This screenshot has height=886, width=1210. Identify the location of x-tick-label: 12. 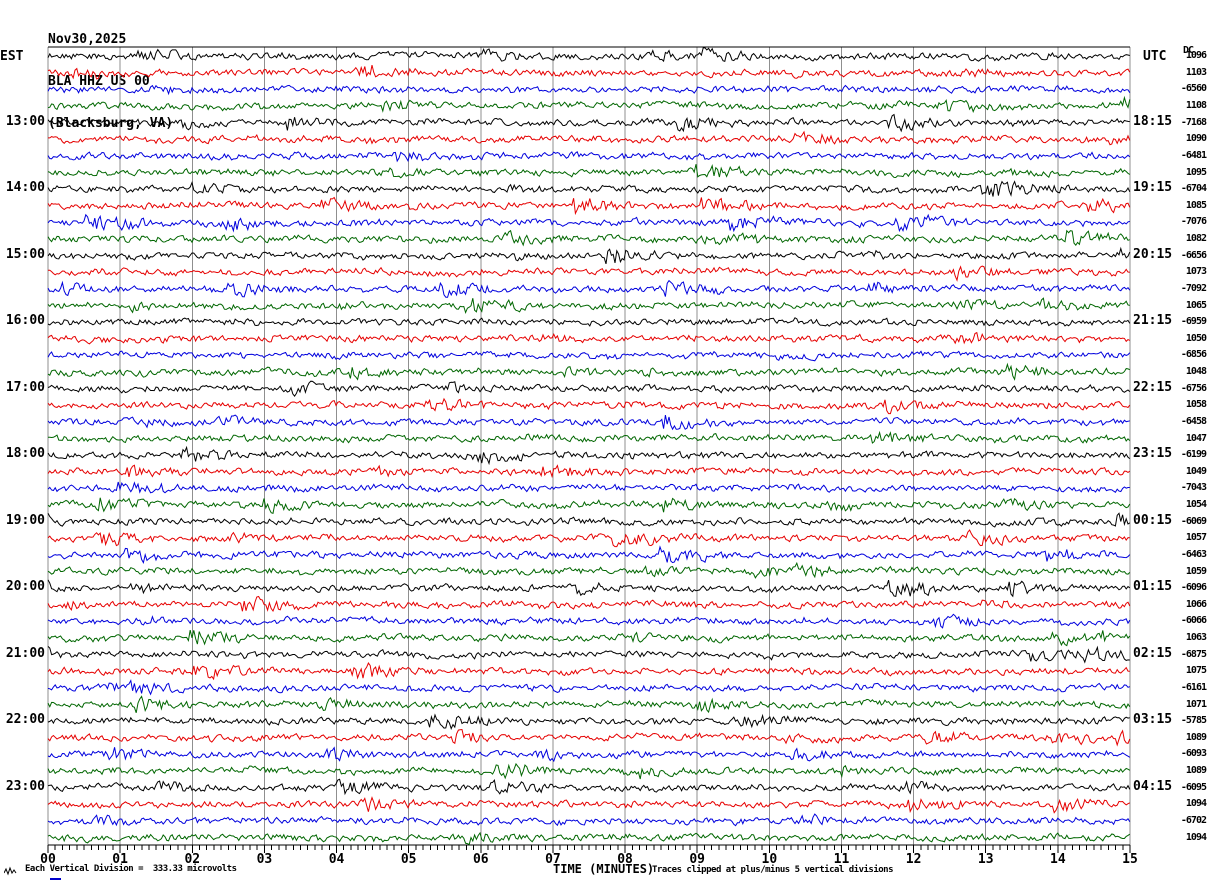
(913, 859).